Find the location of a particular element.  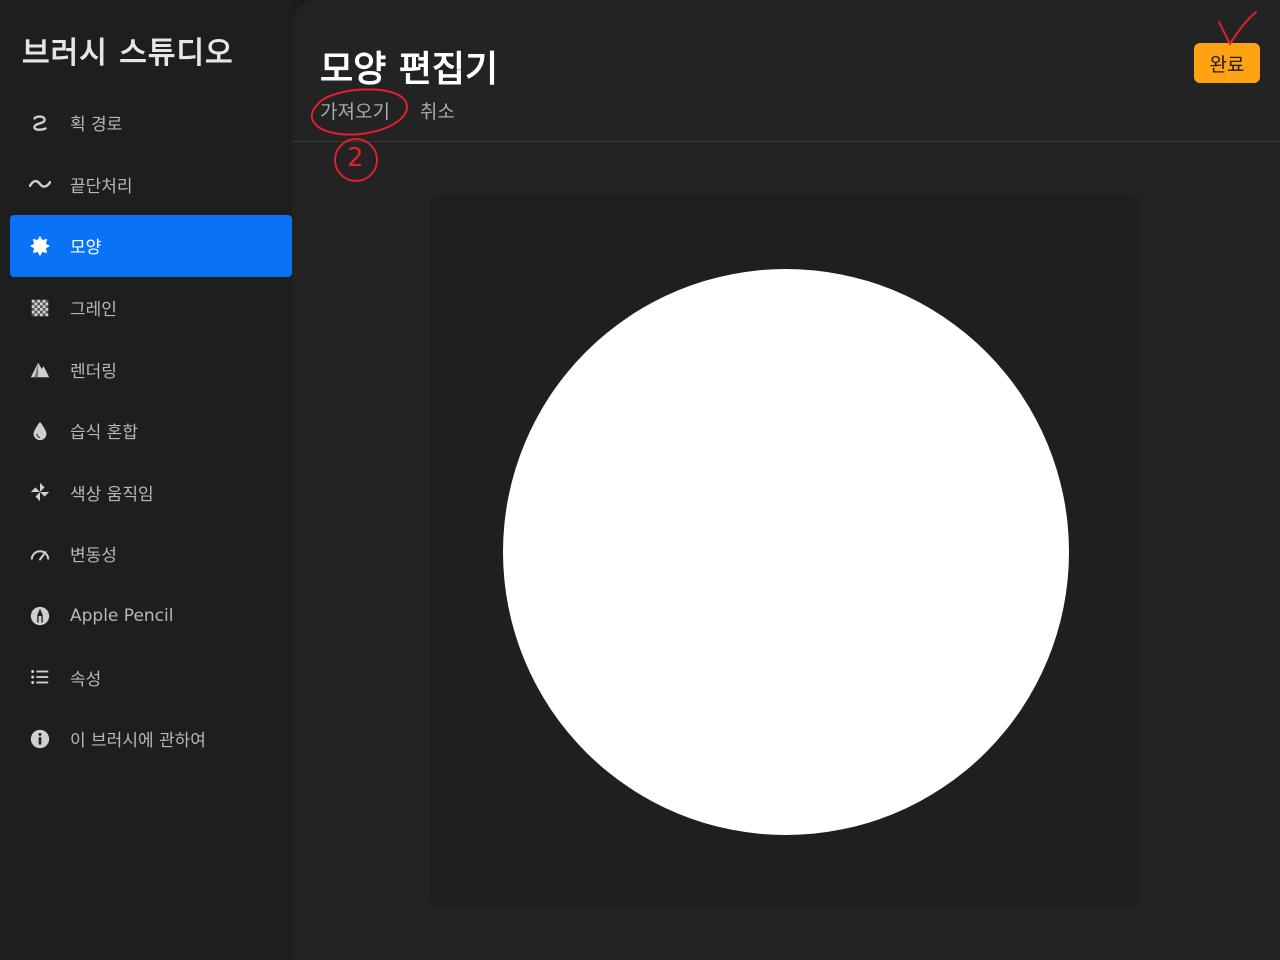

grain-checker-icon is located at coordinates (40, 308).